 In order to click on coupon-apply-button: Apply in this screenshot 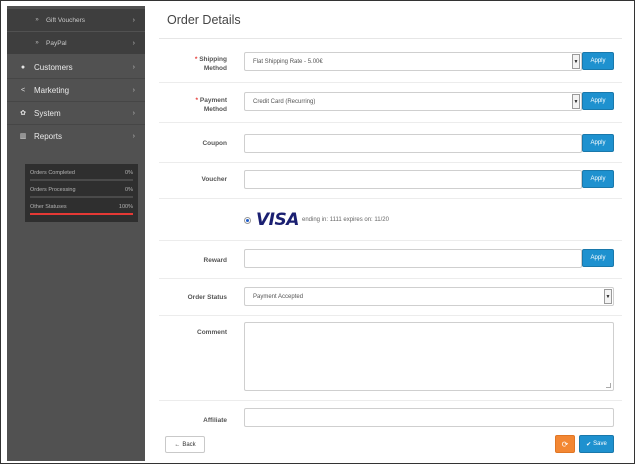, I will do `click(598, 143)`.